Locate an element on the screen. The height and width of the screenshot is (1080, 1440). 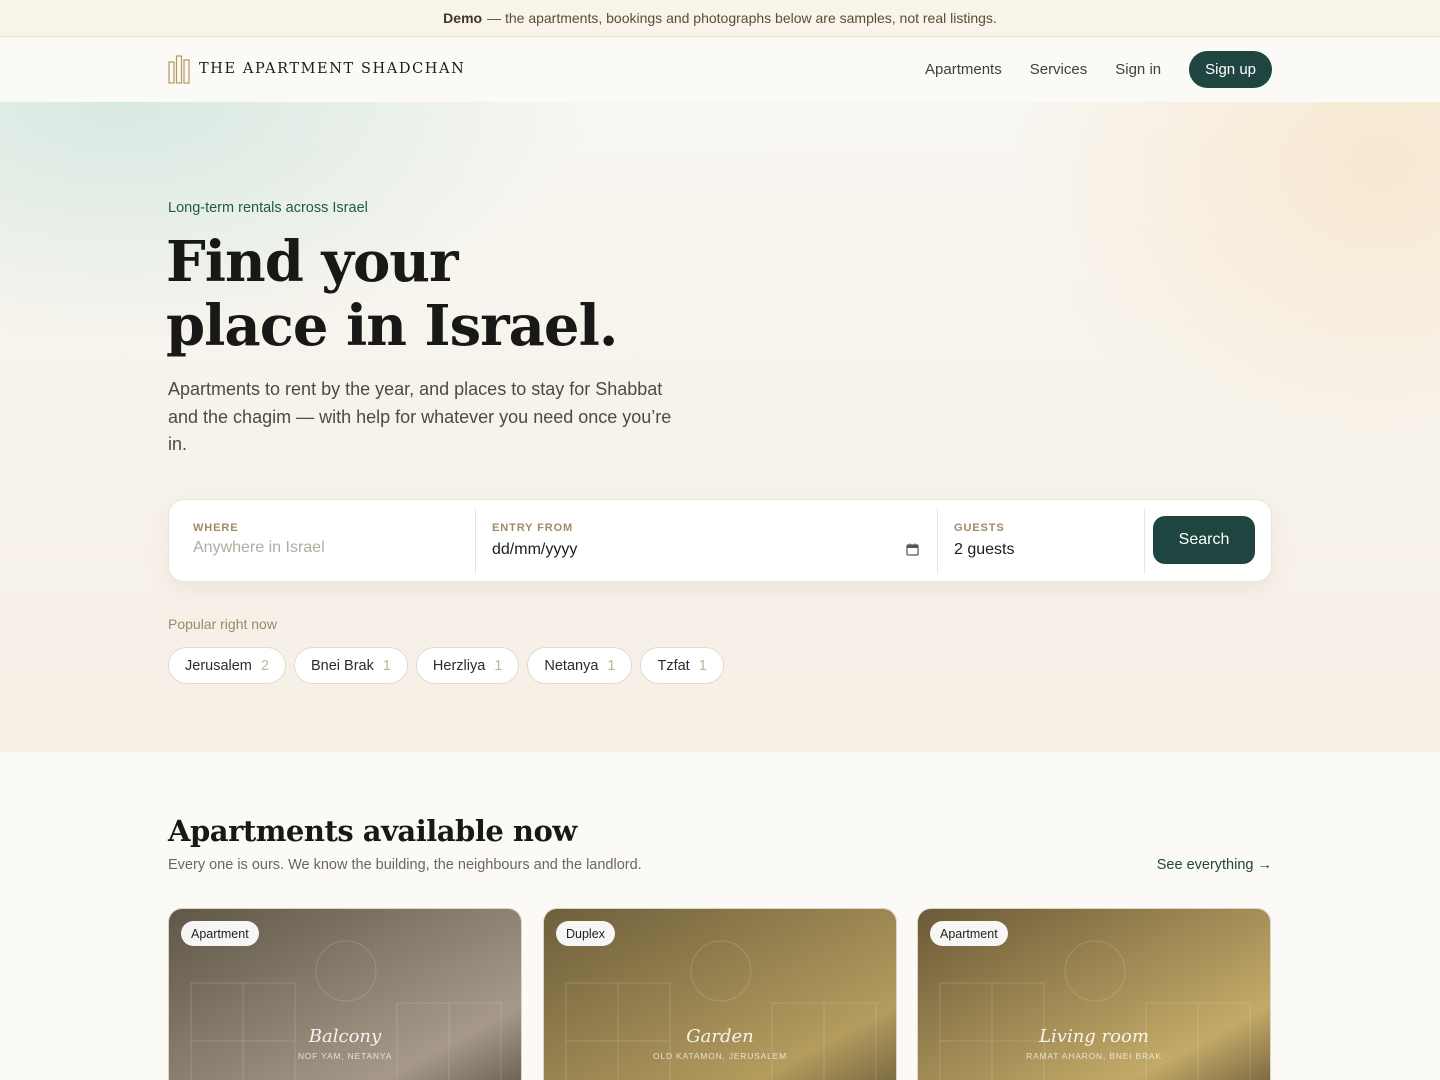
where-label: WHERE is located at coordinates (216, 528).